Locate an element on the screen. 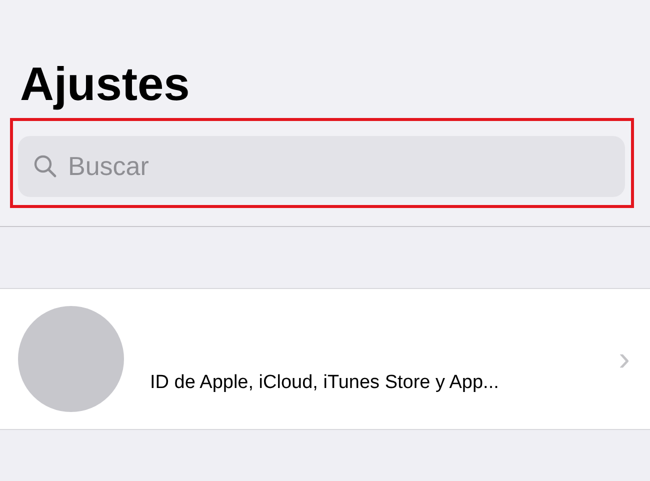 This screenshot has height=481, width=650. search-field: Buscar is located at coordinates (321, 166).